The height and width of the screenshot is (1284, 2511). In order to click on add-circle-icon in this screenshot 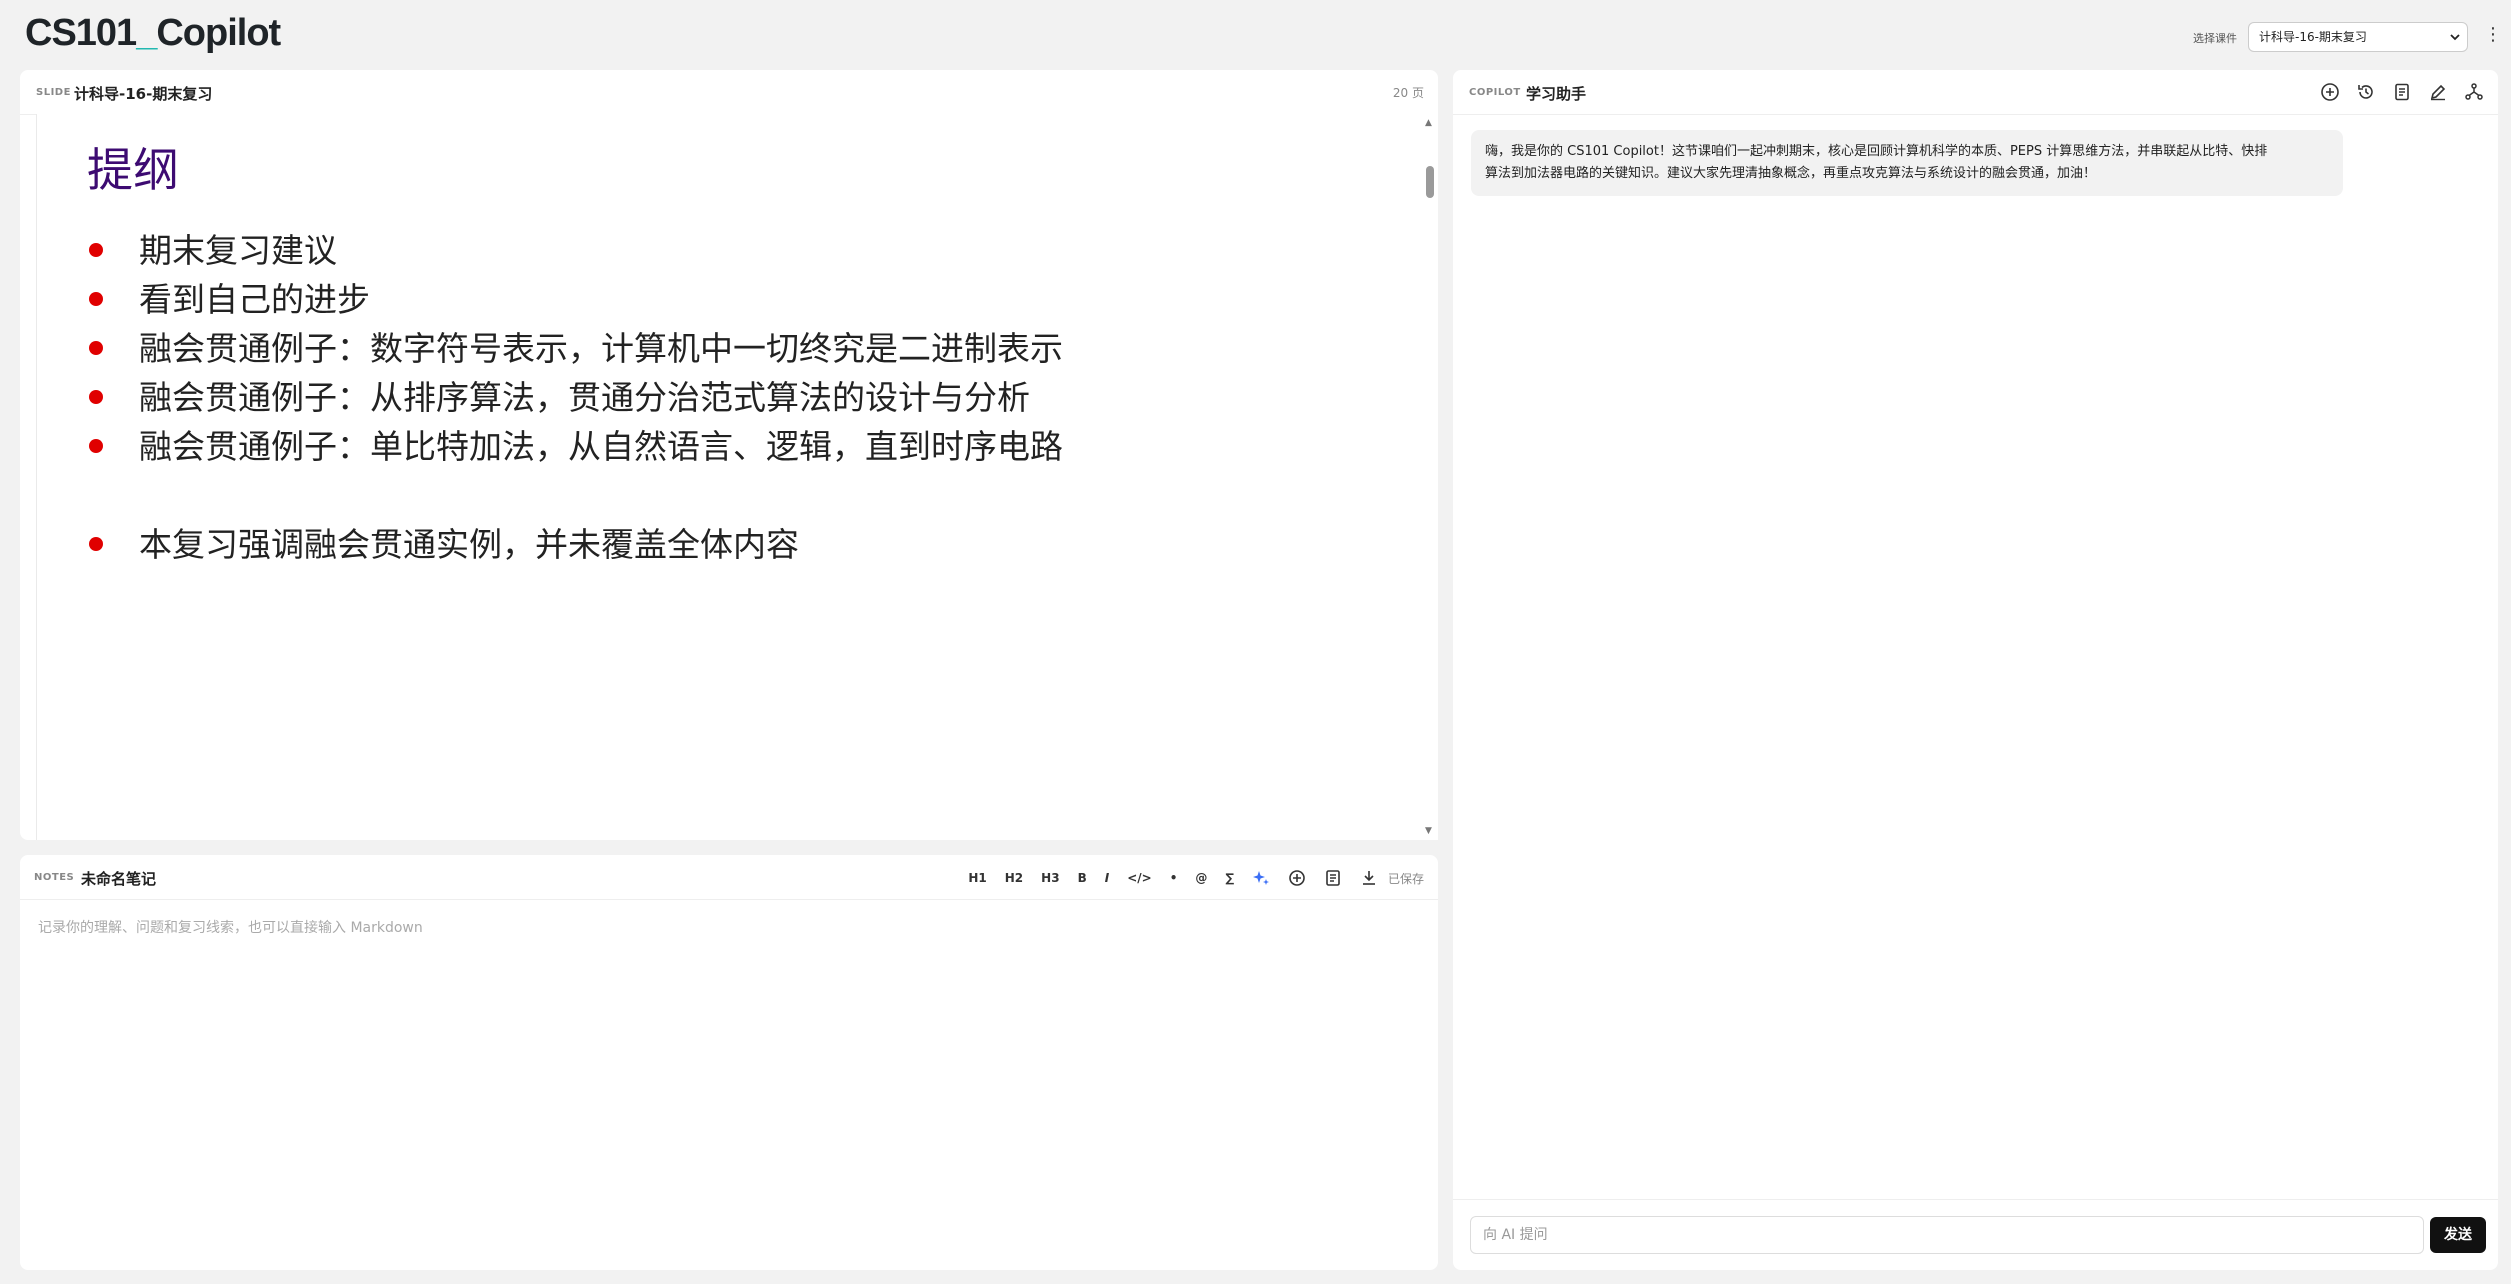, I will do `click(1297, 878)`.